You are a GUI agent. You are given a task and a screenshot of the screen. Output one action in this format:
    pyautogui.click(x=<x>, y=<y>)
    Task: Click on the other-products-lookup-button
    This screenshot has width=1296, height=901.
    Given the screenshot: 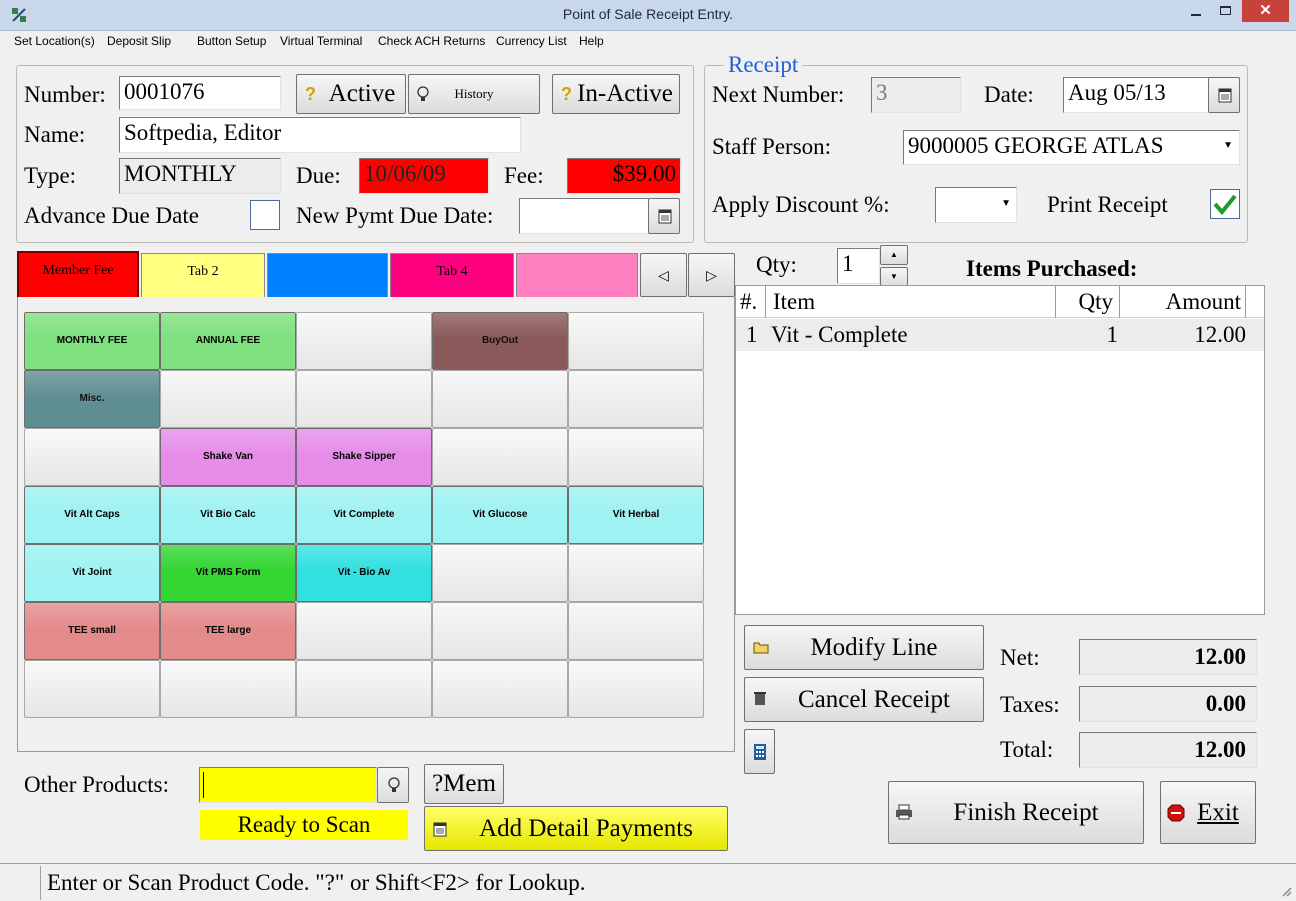 What is the action you would take?
    pyautogui.click(x=393, y=785)
    